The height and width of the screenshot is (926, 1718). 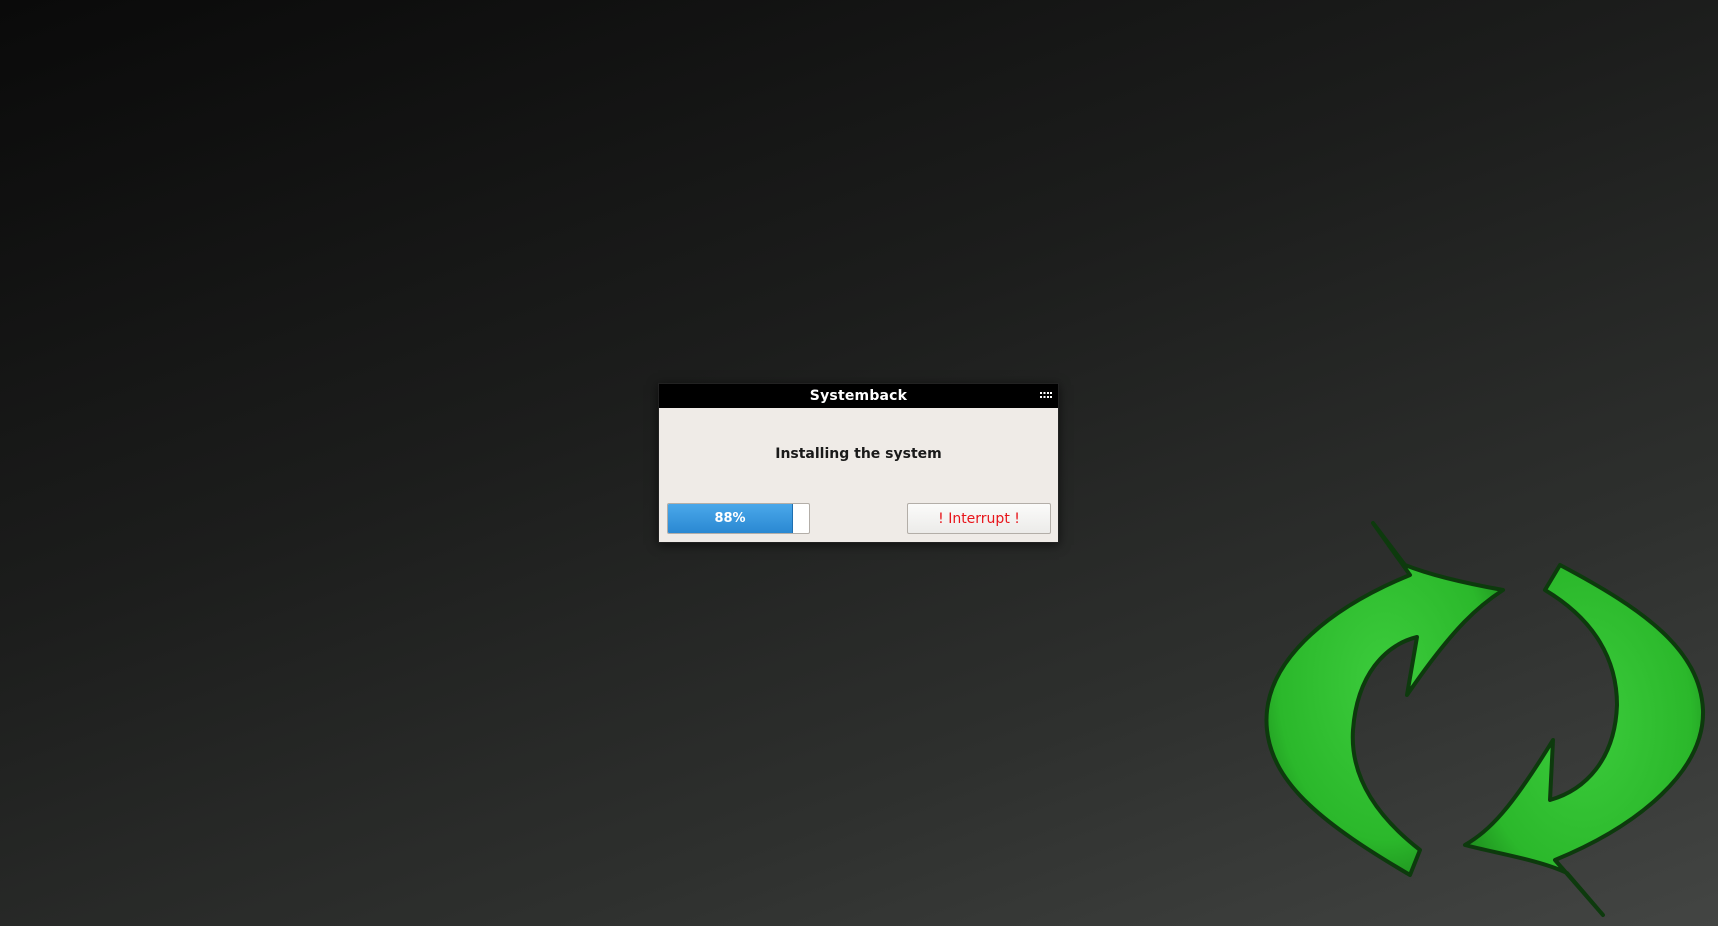 I want to click on install-progress-bar: 88%, so click(x=738, y=518).